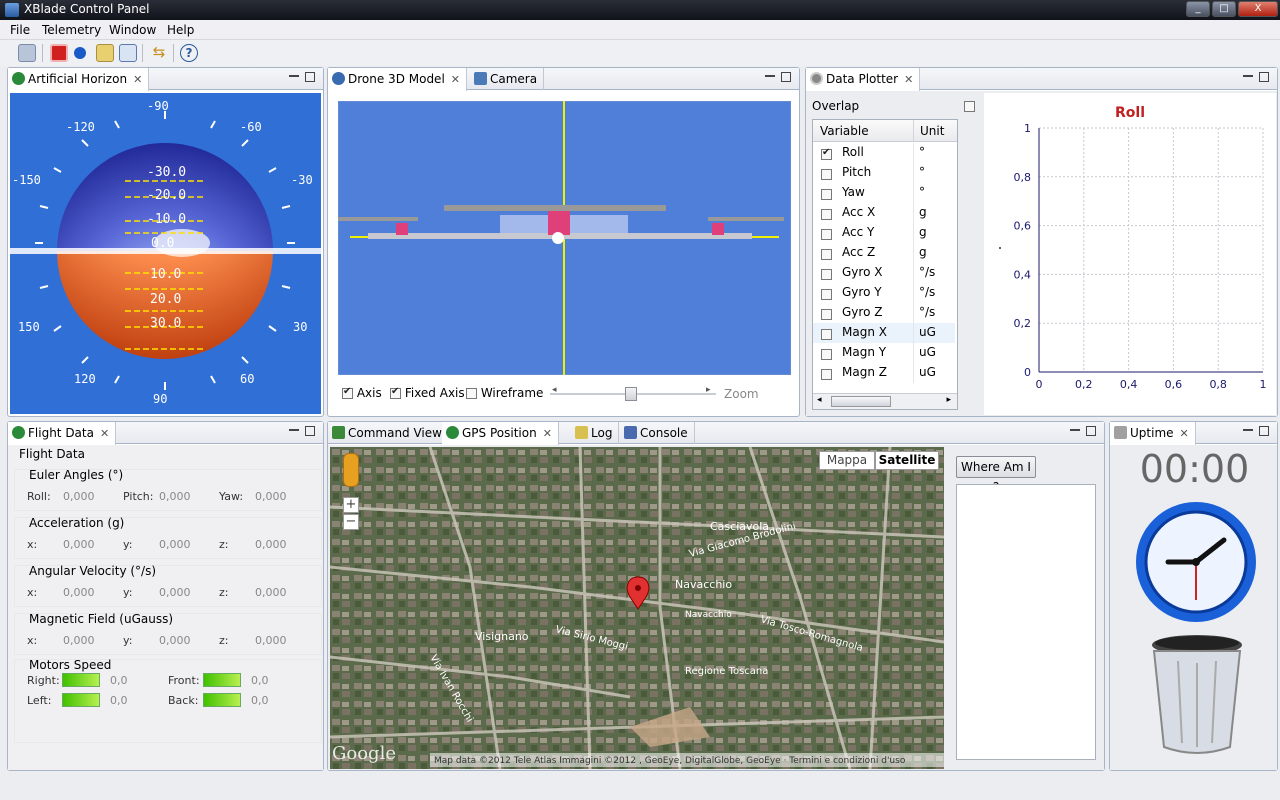 The image size is (1280, 800). What do you see at coordinates (564, 238) in the screenshot?
I see `model-viewport` at bounding box center [564, 238].